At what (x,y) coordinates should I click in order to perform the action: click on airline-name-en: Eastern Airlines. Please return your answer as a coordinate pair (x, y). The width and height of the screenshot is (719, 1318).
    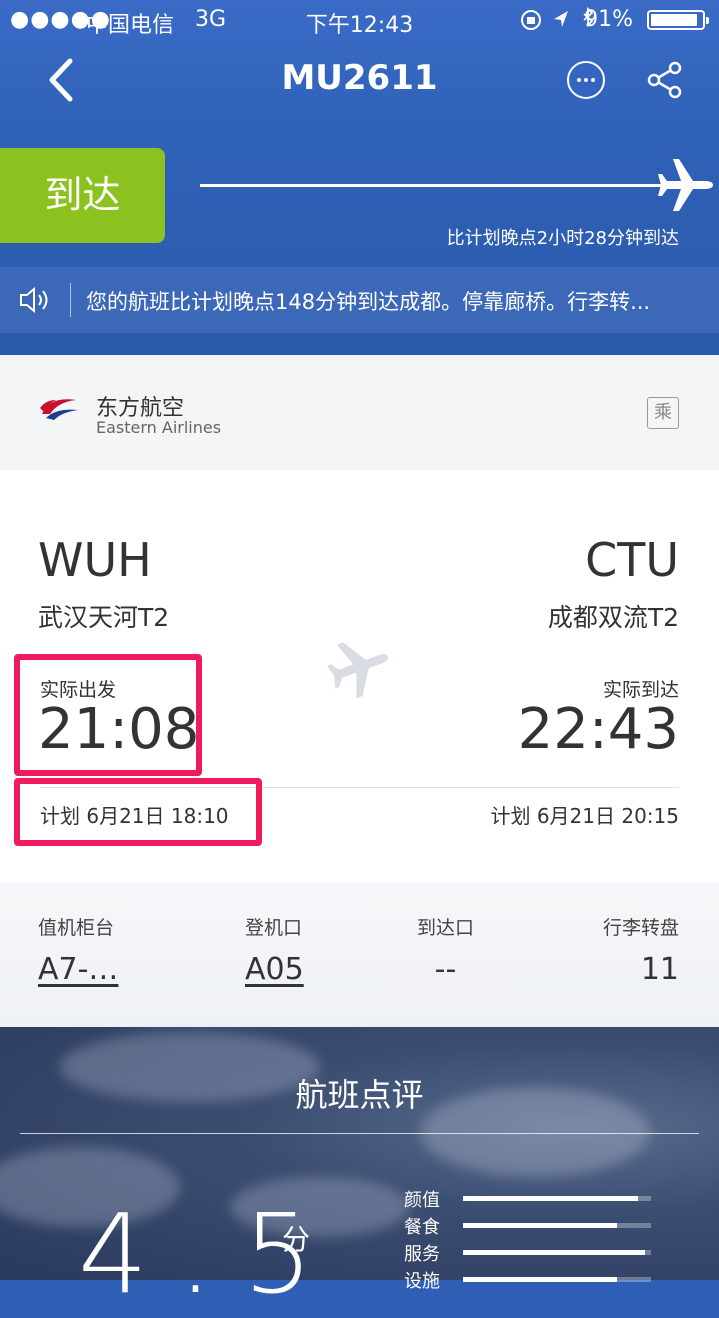
    Looking at the image, I should click on (159, 427).